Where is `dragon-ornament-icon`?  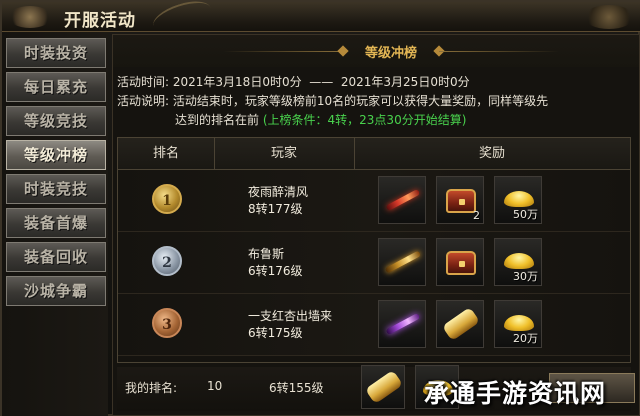
dragon-ornament-icon is located at coordinates (30, 17).